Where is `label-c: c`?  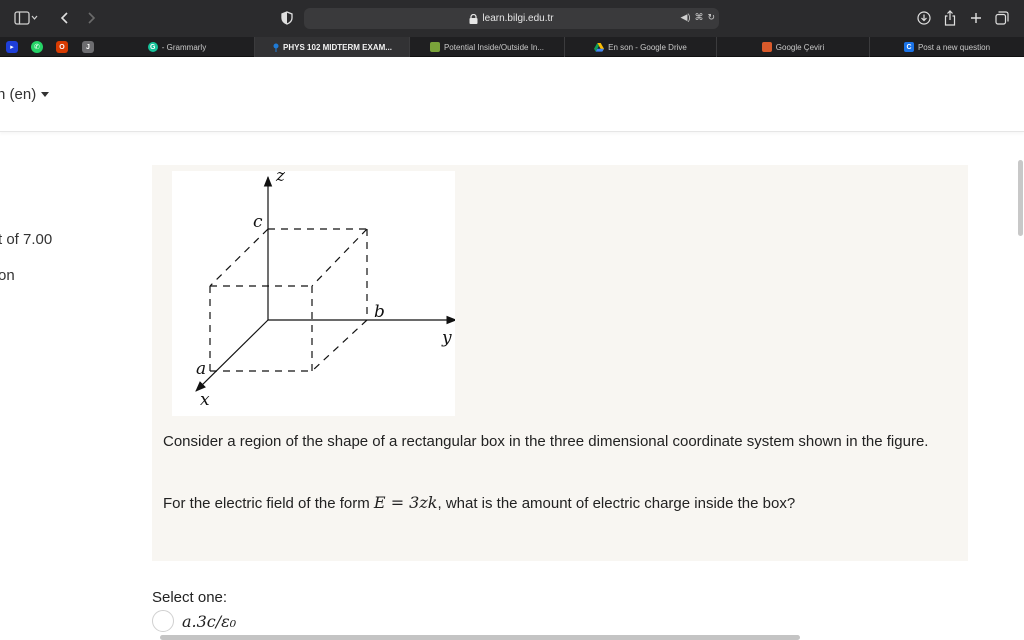
label-c: c is located at coordinates (258, 222).